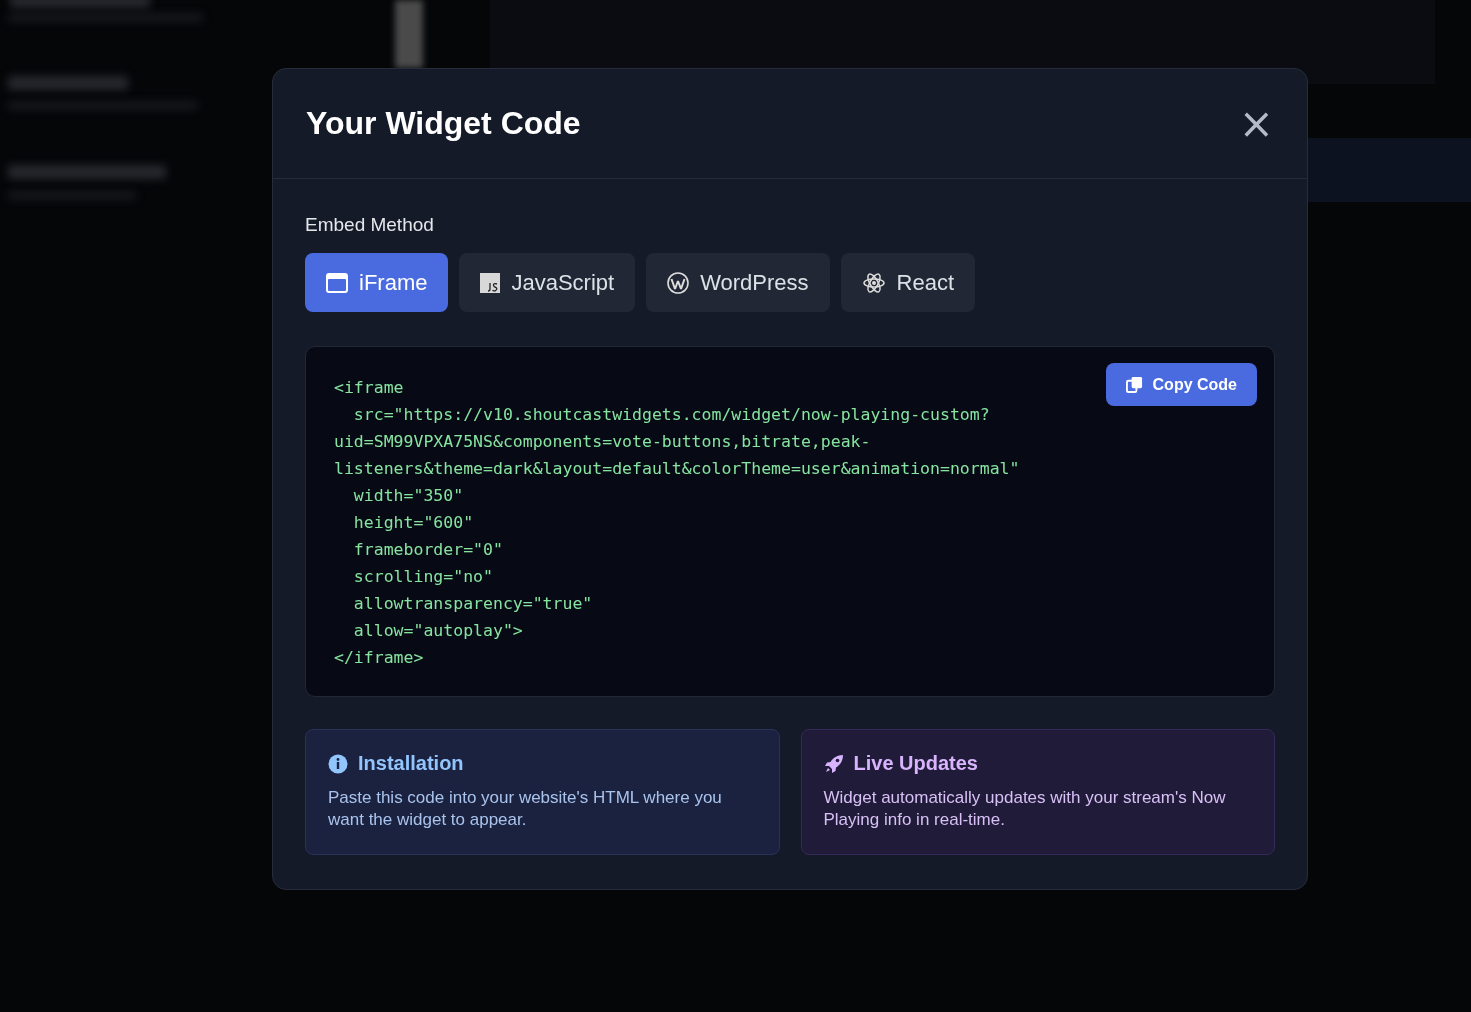 The height and width of the screenshot is (1012, 1471). What do you see at coordinates (413, 523) in the screenshot?
I see `code-line: height="600"` at bounding box center [413, 523].